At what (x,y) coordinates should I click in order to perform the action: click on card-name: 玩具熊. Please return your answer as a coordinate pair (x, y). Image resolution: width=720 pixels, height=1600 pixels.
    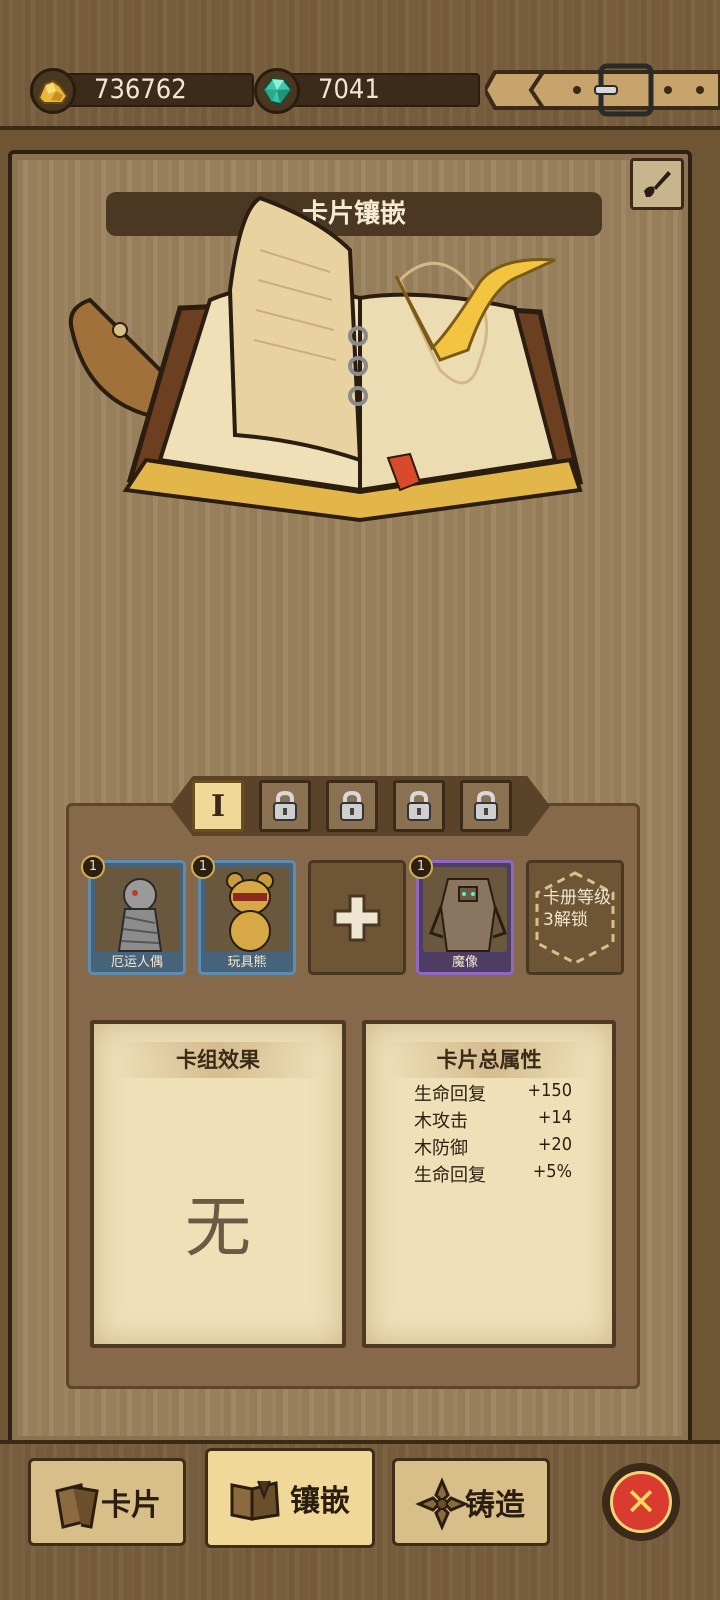
    Looking at the image, I should click on (247, 962).